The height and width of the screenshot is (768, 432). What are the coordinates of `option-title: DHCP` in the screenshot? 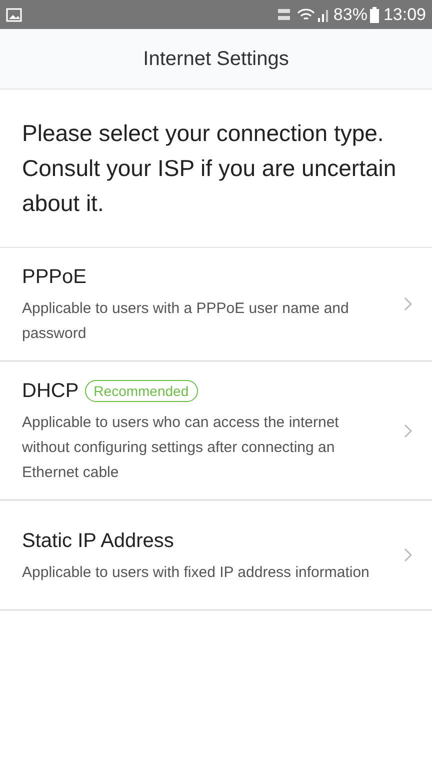 It's located at (50, 391).